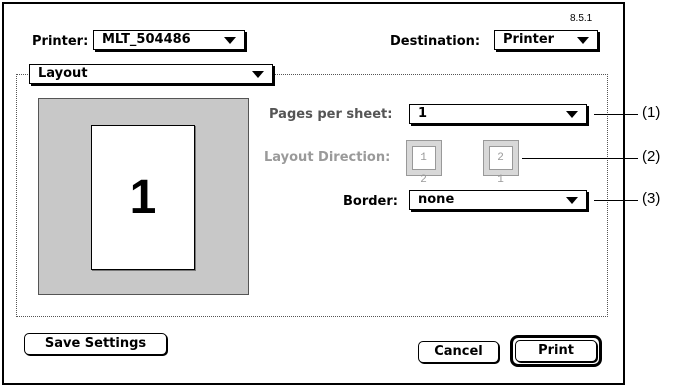 This screenshot has height=389, width=681. Describe the element at coordinates (151, 74) in the screenshot. I see `panel-select: Layout` at that location.